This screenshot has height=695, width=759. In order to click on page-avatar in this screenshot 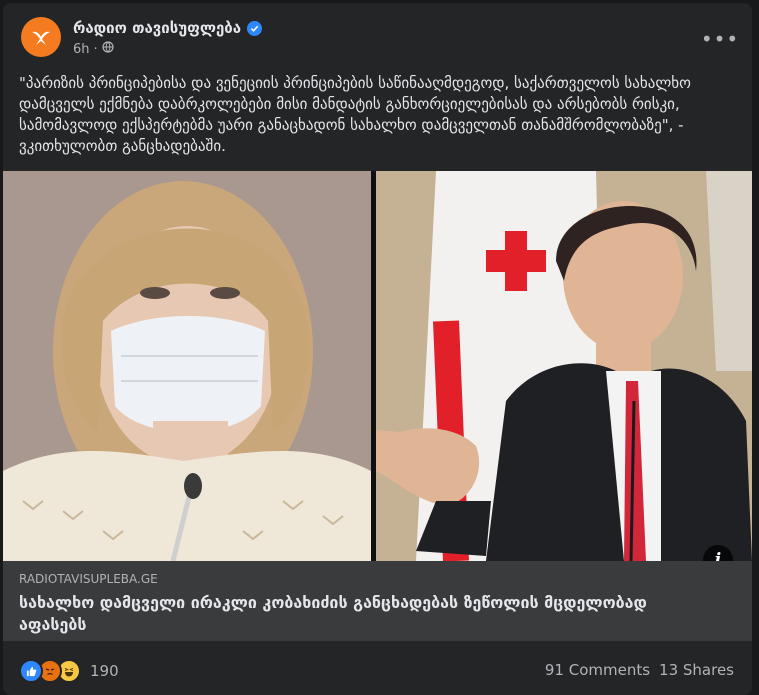, I will do `click(41, 37)`.